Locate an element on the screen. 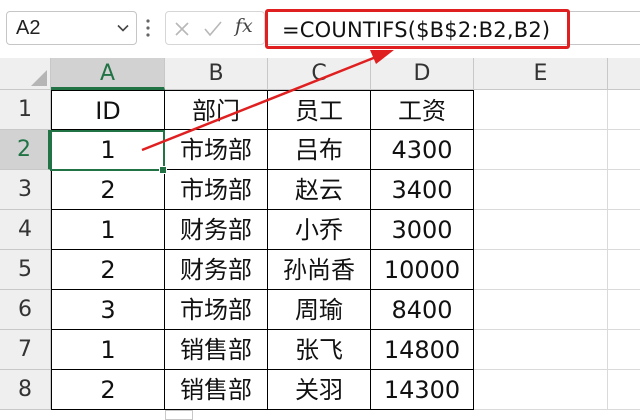 The image size is (640, 420). column-header-a: A is located at coordinates (108, 74).